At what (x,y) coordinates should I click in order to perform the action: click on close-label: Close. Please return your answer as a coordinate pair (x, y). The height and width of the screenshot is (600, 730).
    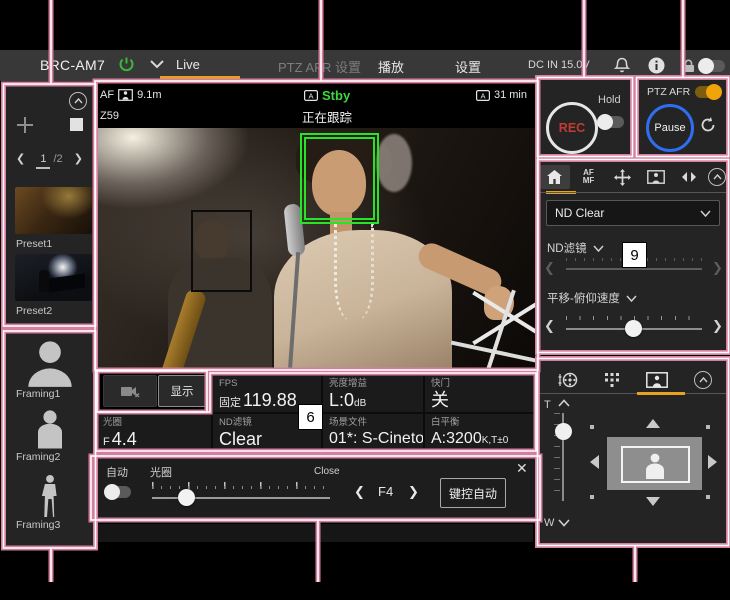
    Looking at the image, I should click on (327, 471).